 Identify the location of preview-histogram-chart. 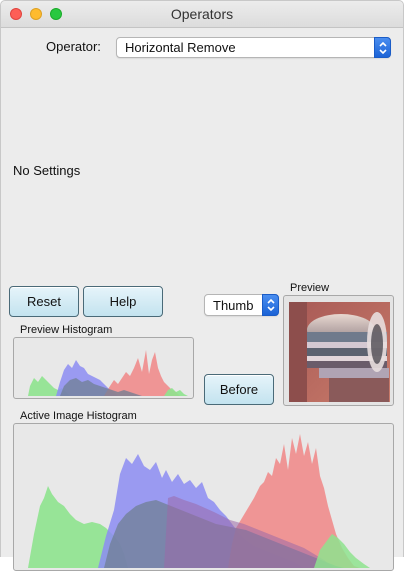
(108, 373).